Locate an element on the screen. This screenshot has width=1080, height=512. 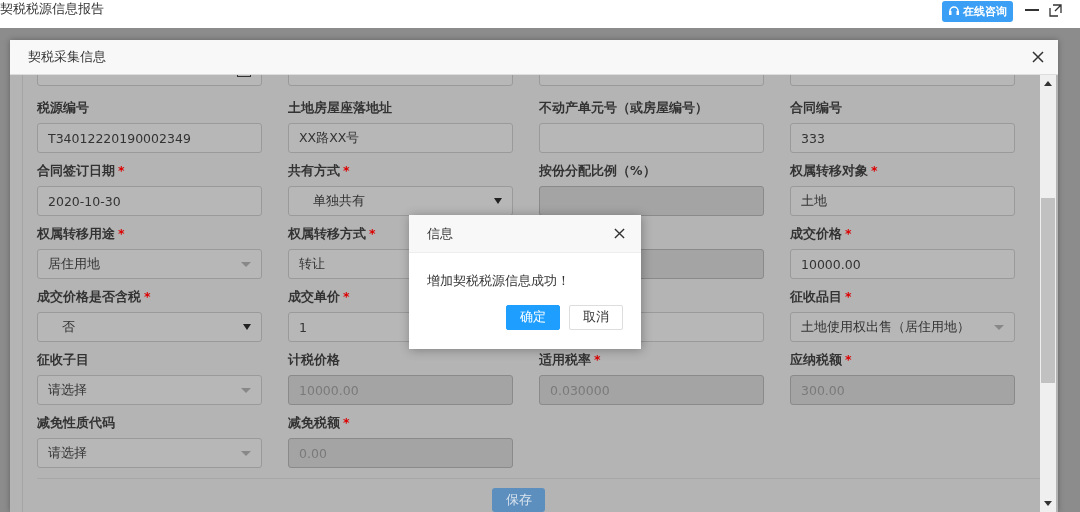
select-field: 居住用地 is located at coordinates (149, 264).